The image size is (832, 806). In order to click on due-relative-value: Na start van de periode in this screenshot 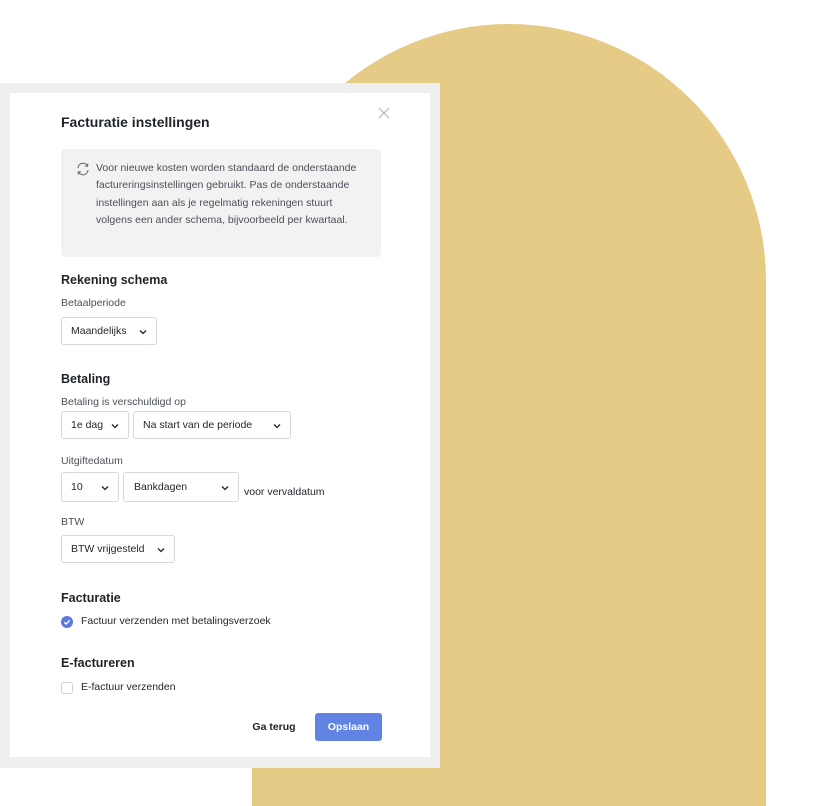, I will do `click(198, 425)`.